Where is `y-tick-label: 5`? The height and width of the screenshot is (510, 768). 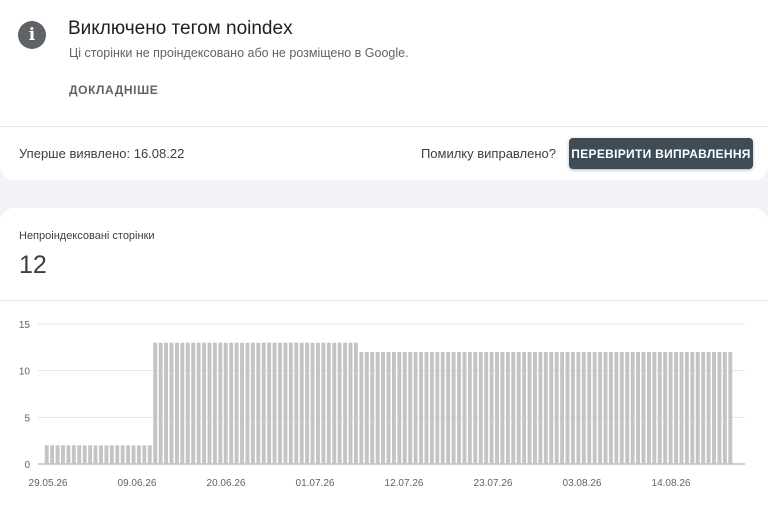 y-tick-label: 5 is located at coordinates (27, 418).